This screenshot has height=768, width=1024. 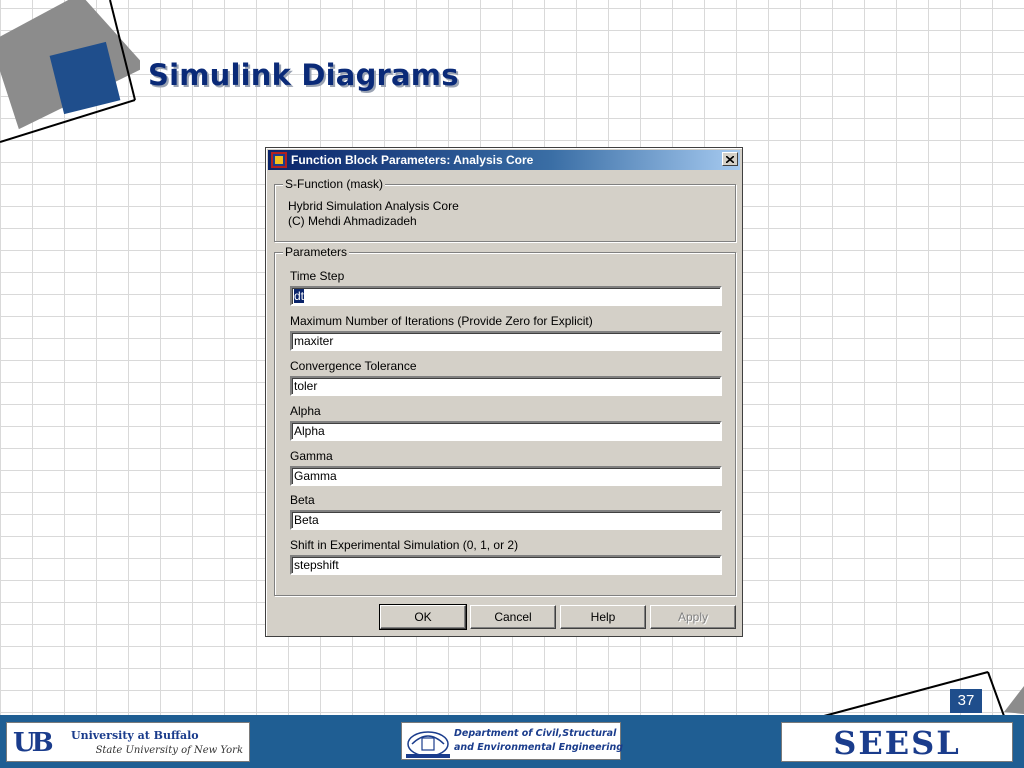 What do you see at coordinates (423, 617) in the screenshot?
I see `ok-button: OK` at bounding box center [423, 617].